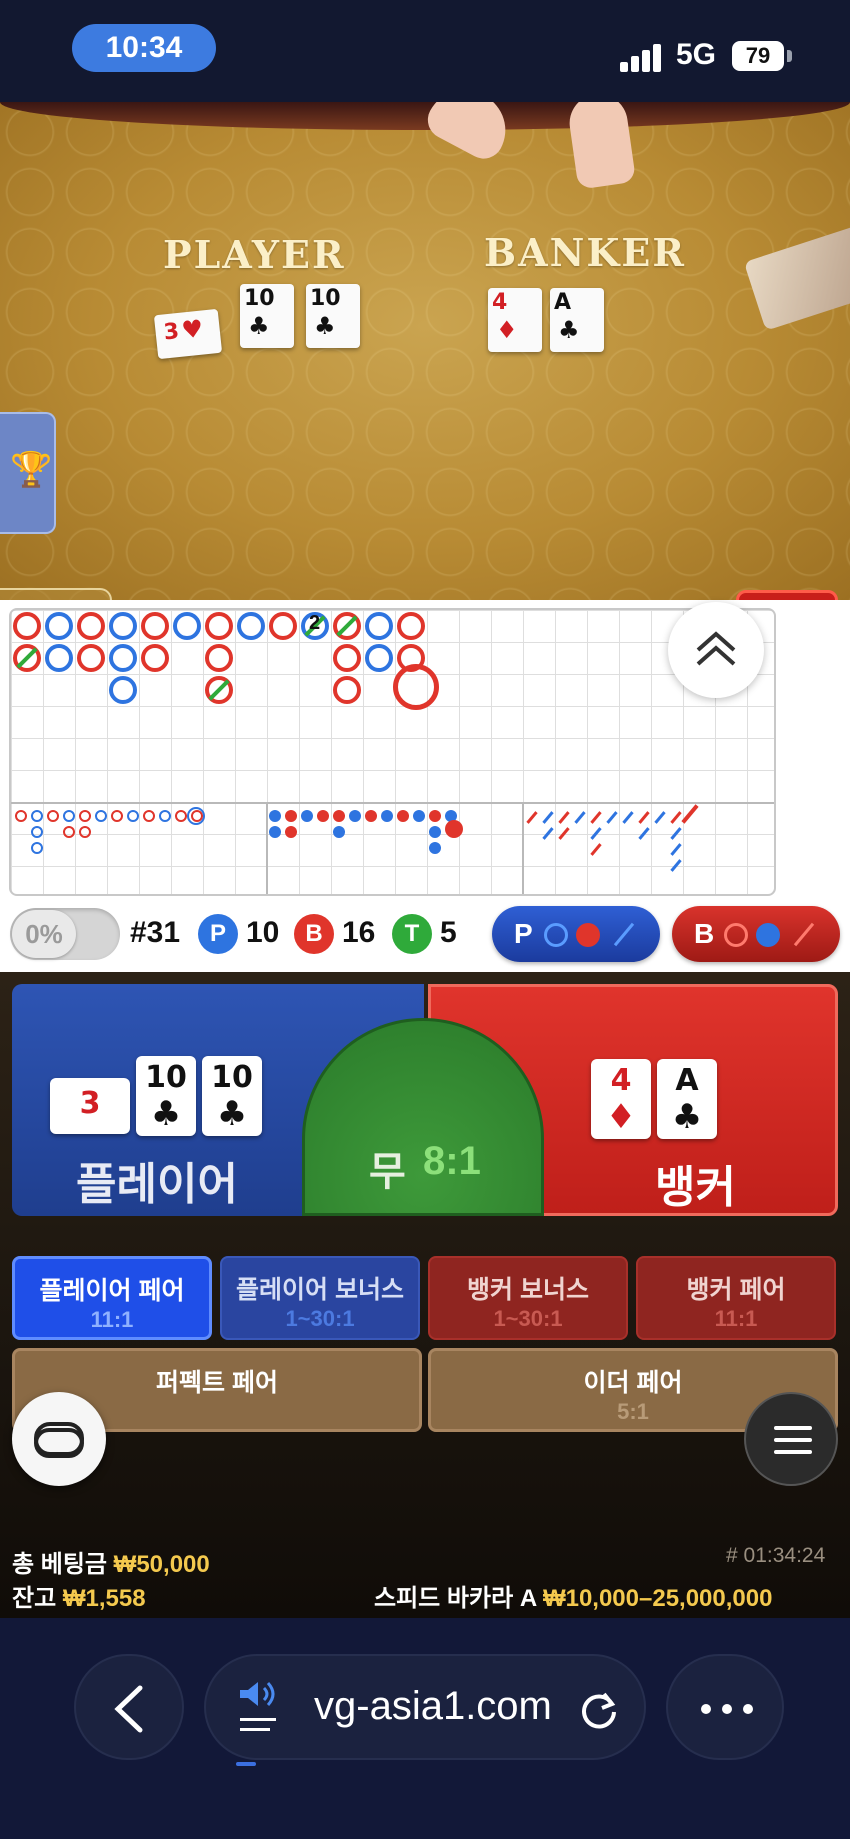  I want to click on speaker-icon, so click(258, 1706).